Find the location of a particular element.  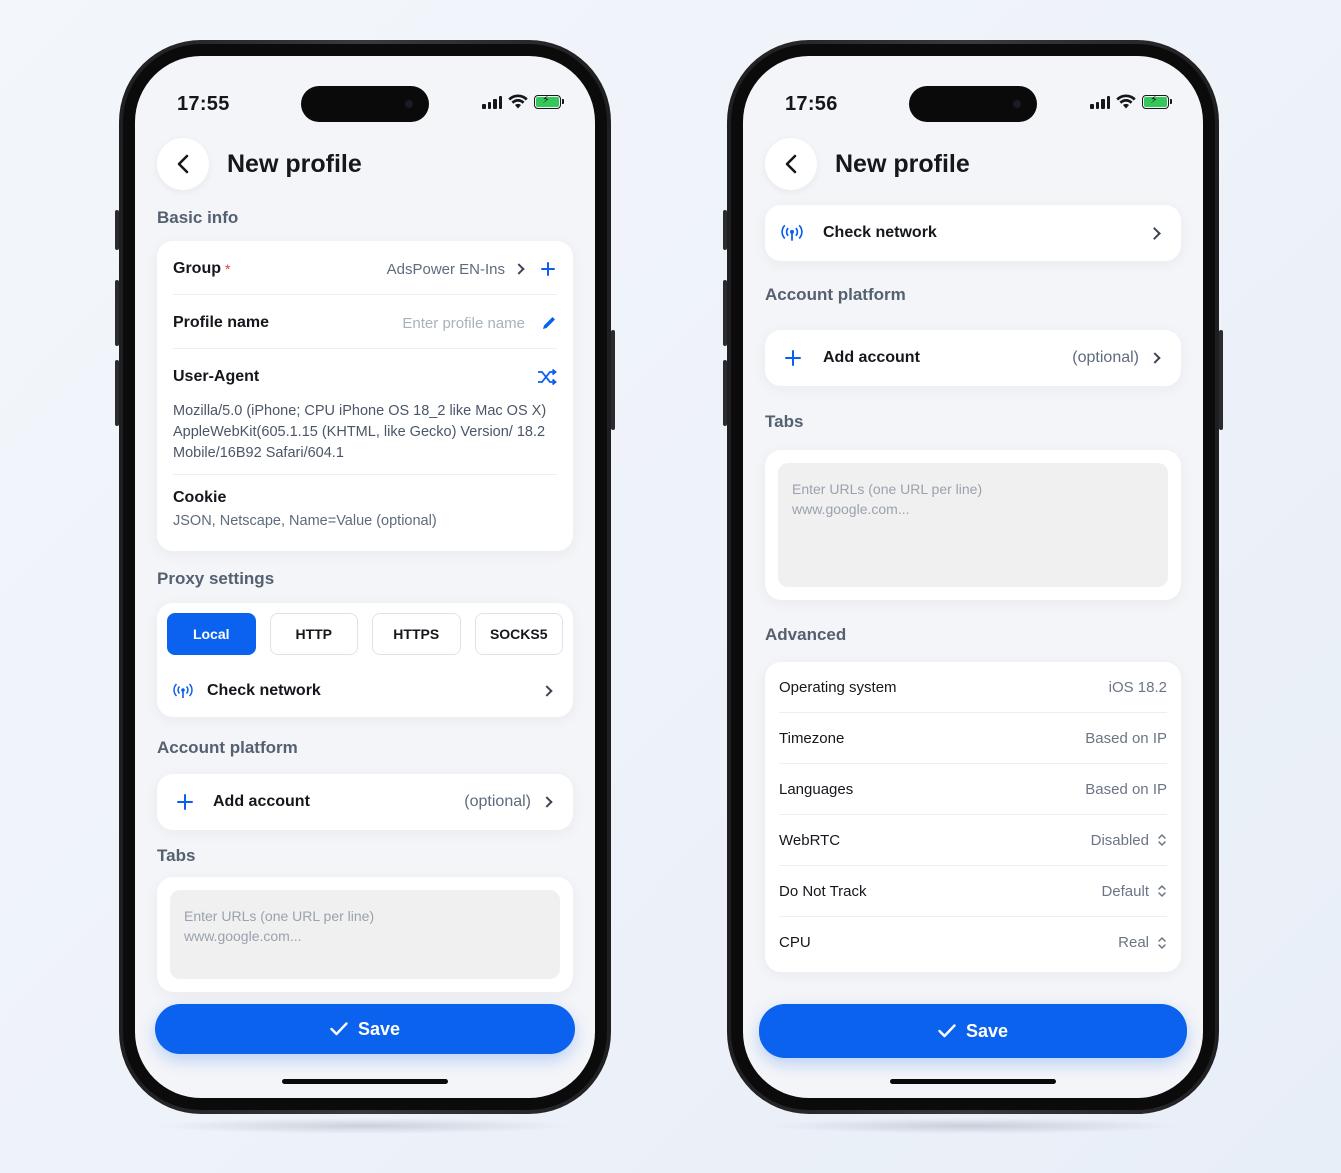

advanced-row-label: Do Not Track is located at coordinates (823, 891).